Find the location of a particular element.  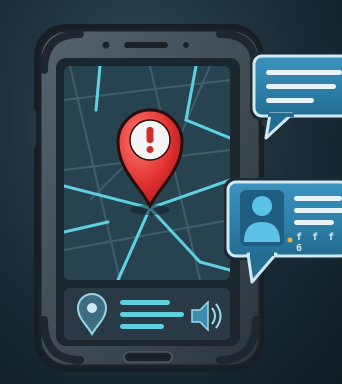

exclamation-icon is located at coordinates (150, 135).